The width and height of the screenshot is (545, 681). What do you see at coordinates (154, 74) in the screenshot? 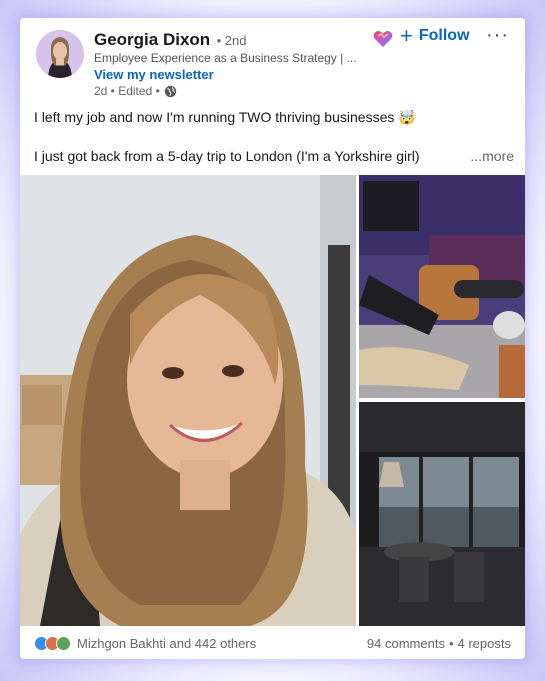
I see `newsletter-link: View my newsletter` at bounding box center [154, 74].